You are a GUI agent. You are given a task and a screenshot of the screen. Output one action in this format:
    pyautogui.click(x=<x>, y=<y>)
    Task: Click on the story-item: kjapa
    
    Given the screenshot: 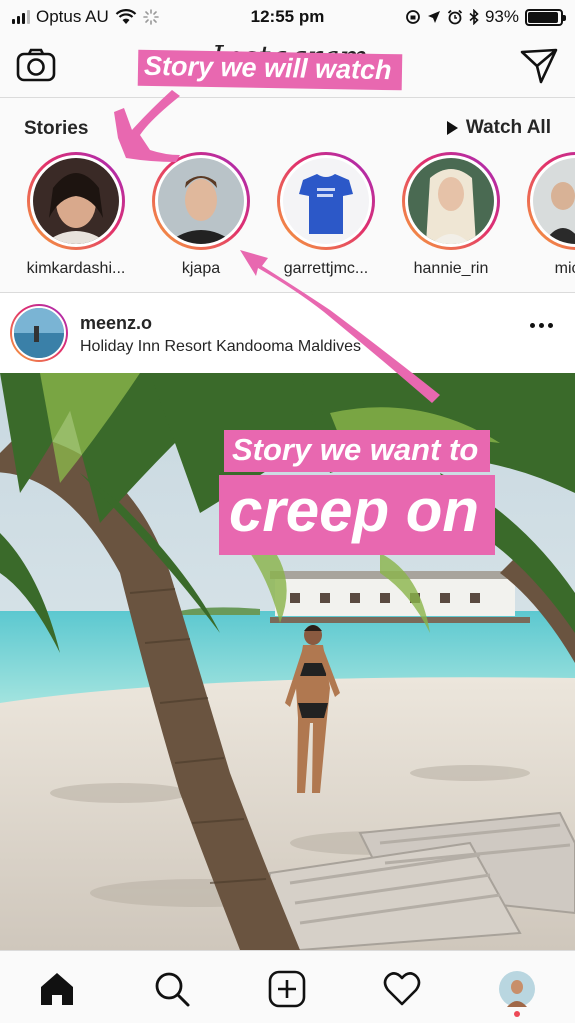 What is the action you would take?
    pyautogui.click(x=201, y=215)
    